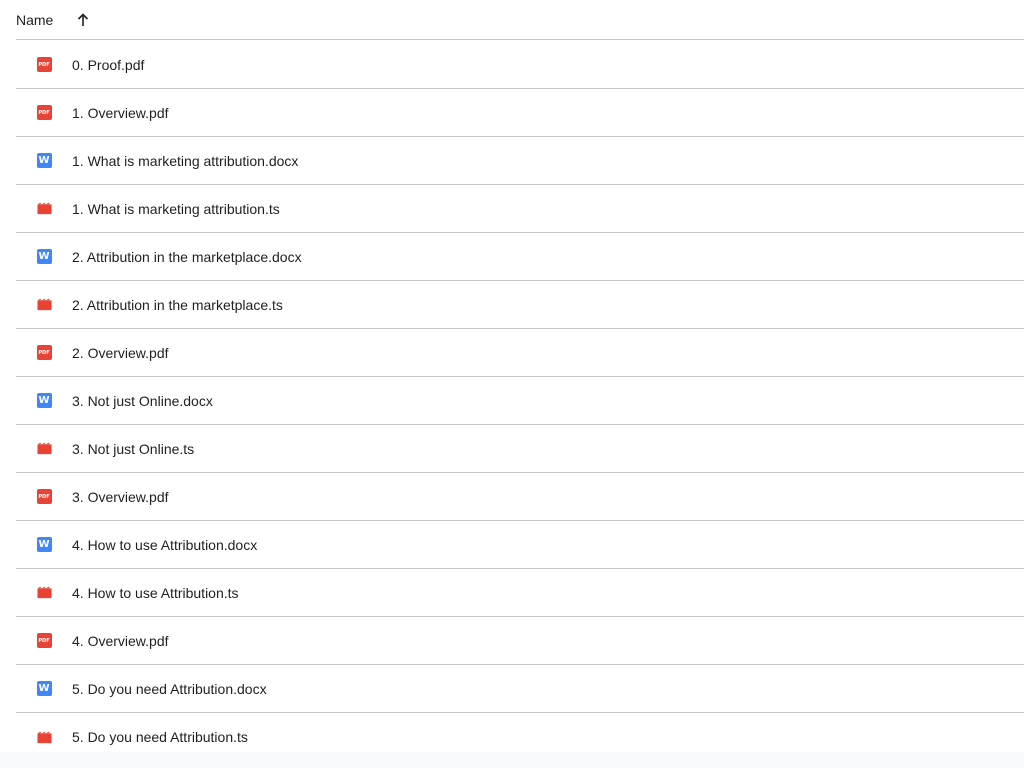 This screenshot has width=1024, height=768. What do you see at coordinates (520, 689) in the screenshot?
I see `file-row: W 5. Do you need Attribution.docx` at bounding box center [520, 689].